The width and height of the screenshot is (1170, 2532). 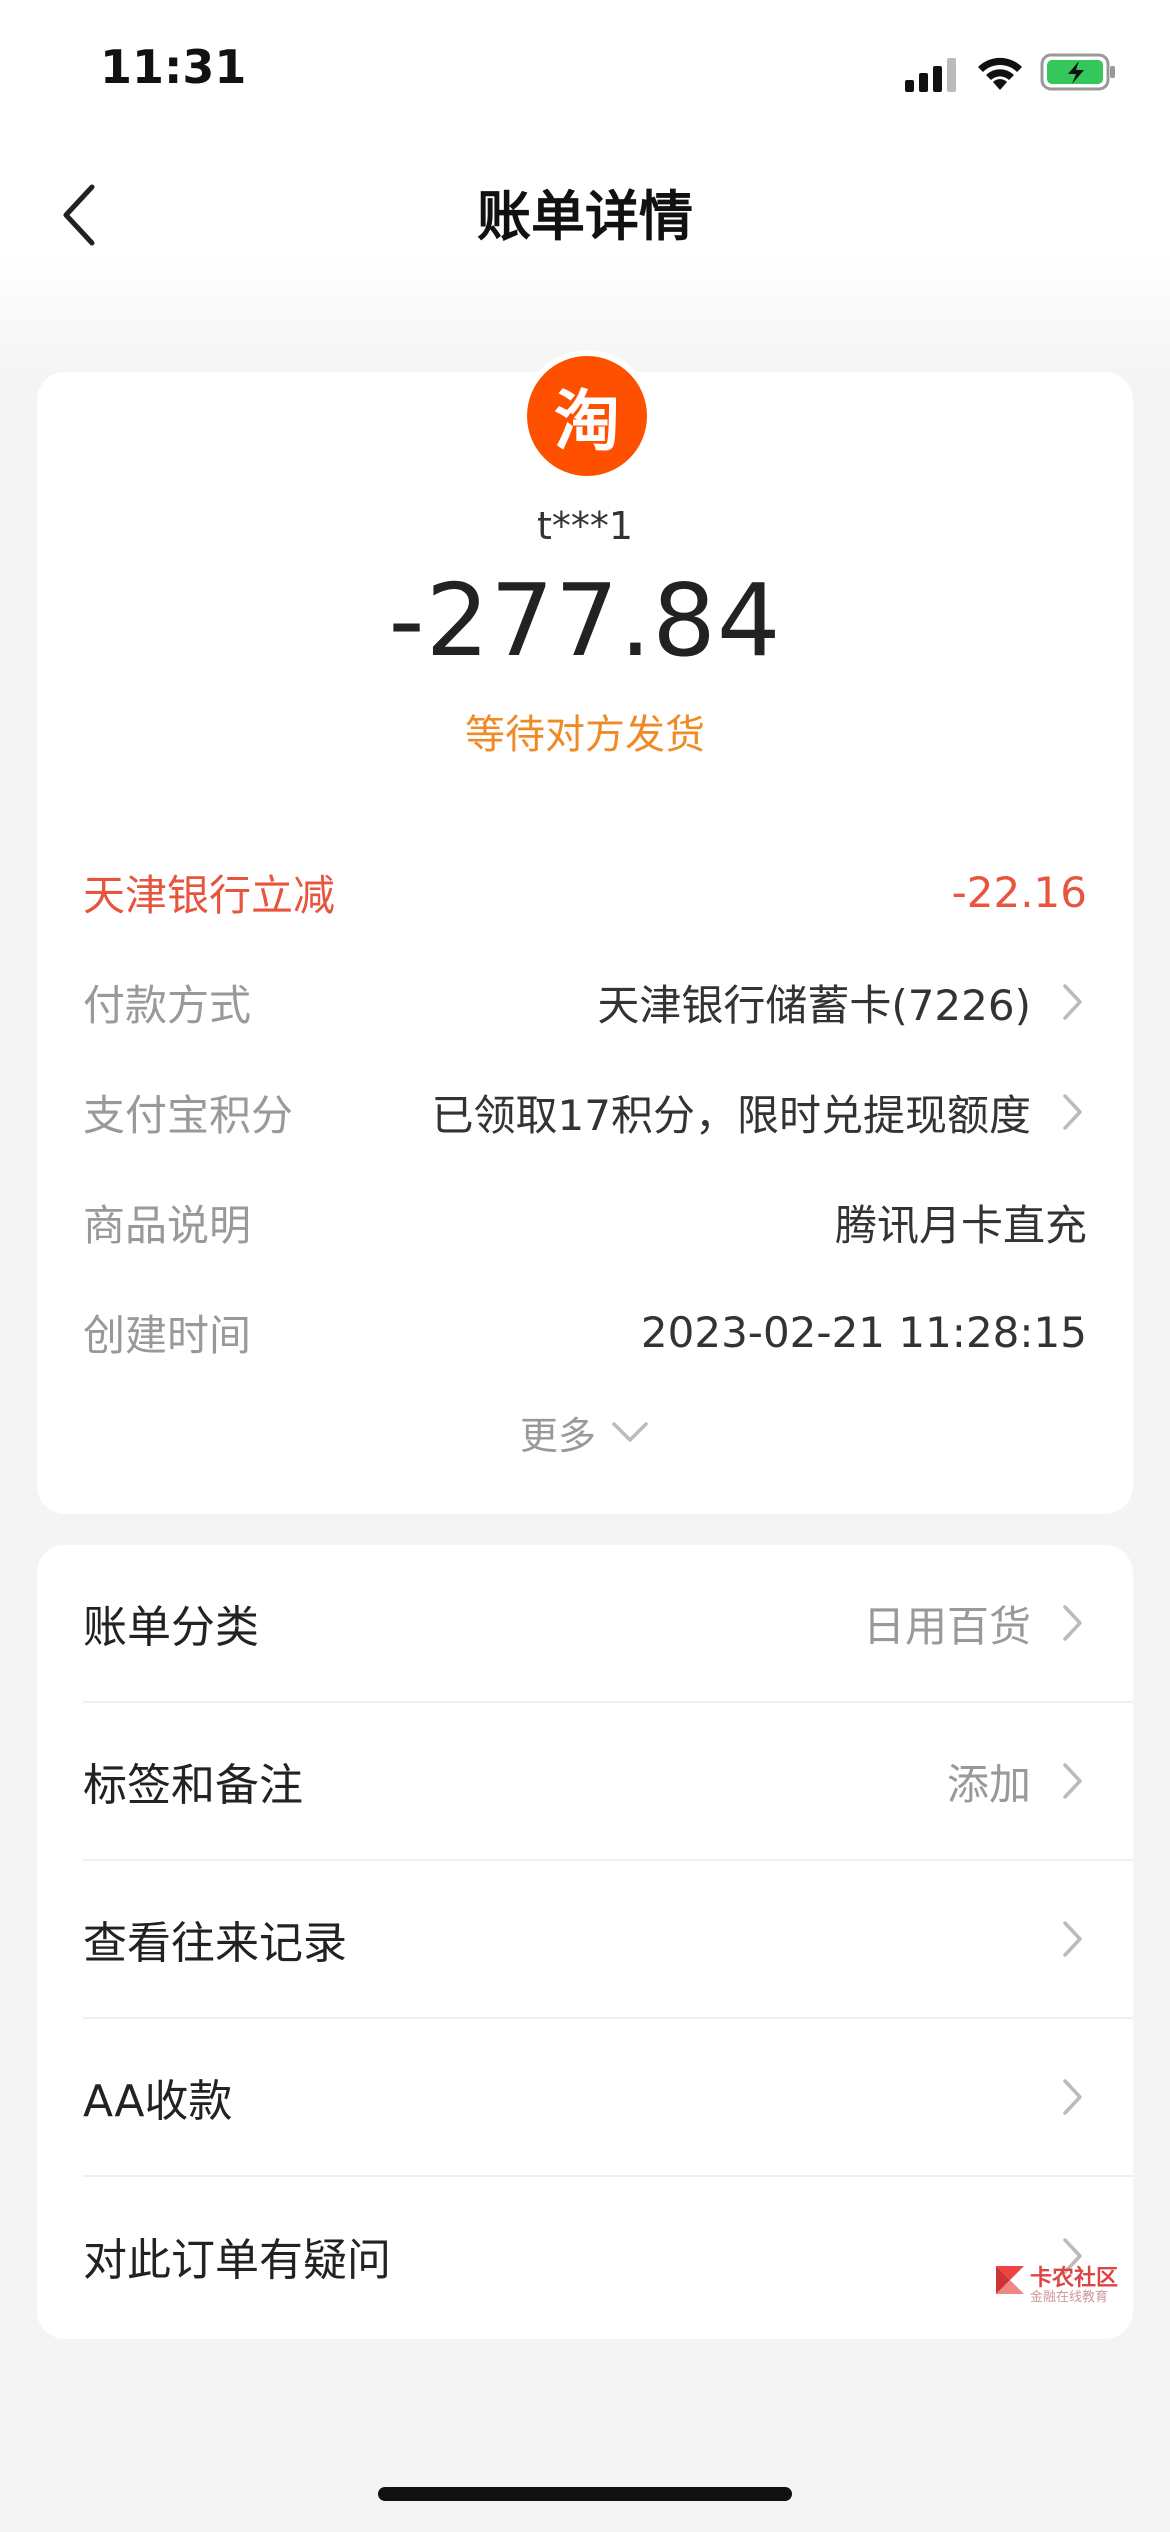 I want to click on chevron-down-icon, so click(x=630, y=1432).